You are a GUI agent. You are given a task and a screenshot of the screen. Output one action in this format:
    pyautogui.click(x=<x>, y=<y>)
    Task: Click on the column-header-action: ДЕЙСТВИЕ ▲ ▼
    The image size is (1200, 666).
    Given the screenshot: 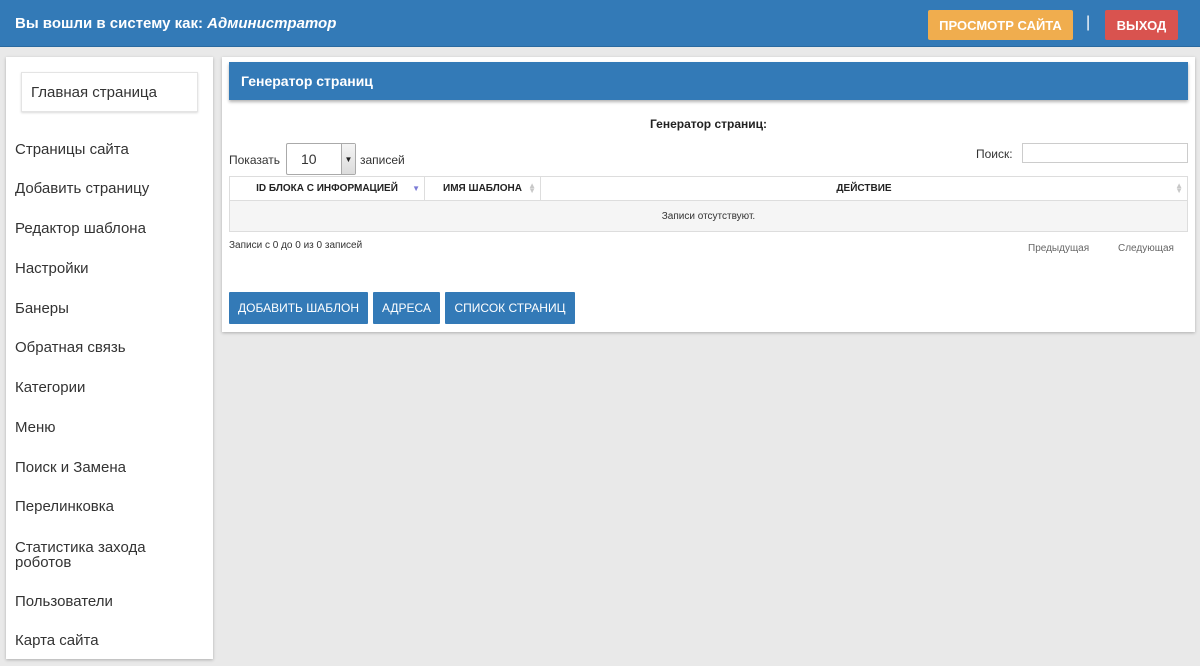 What is the action you would take?
    pyautogui.click(x=864, y=188)
    